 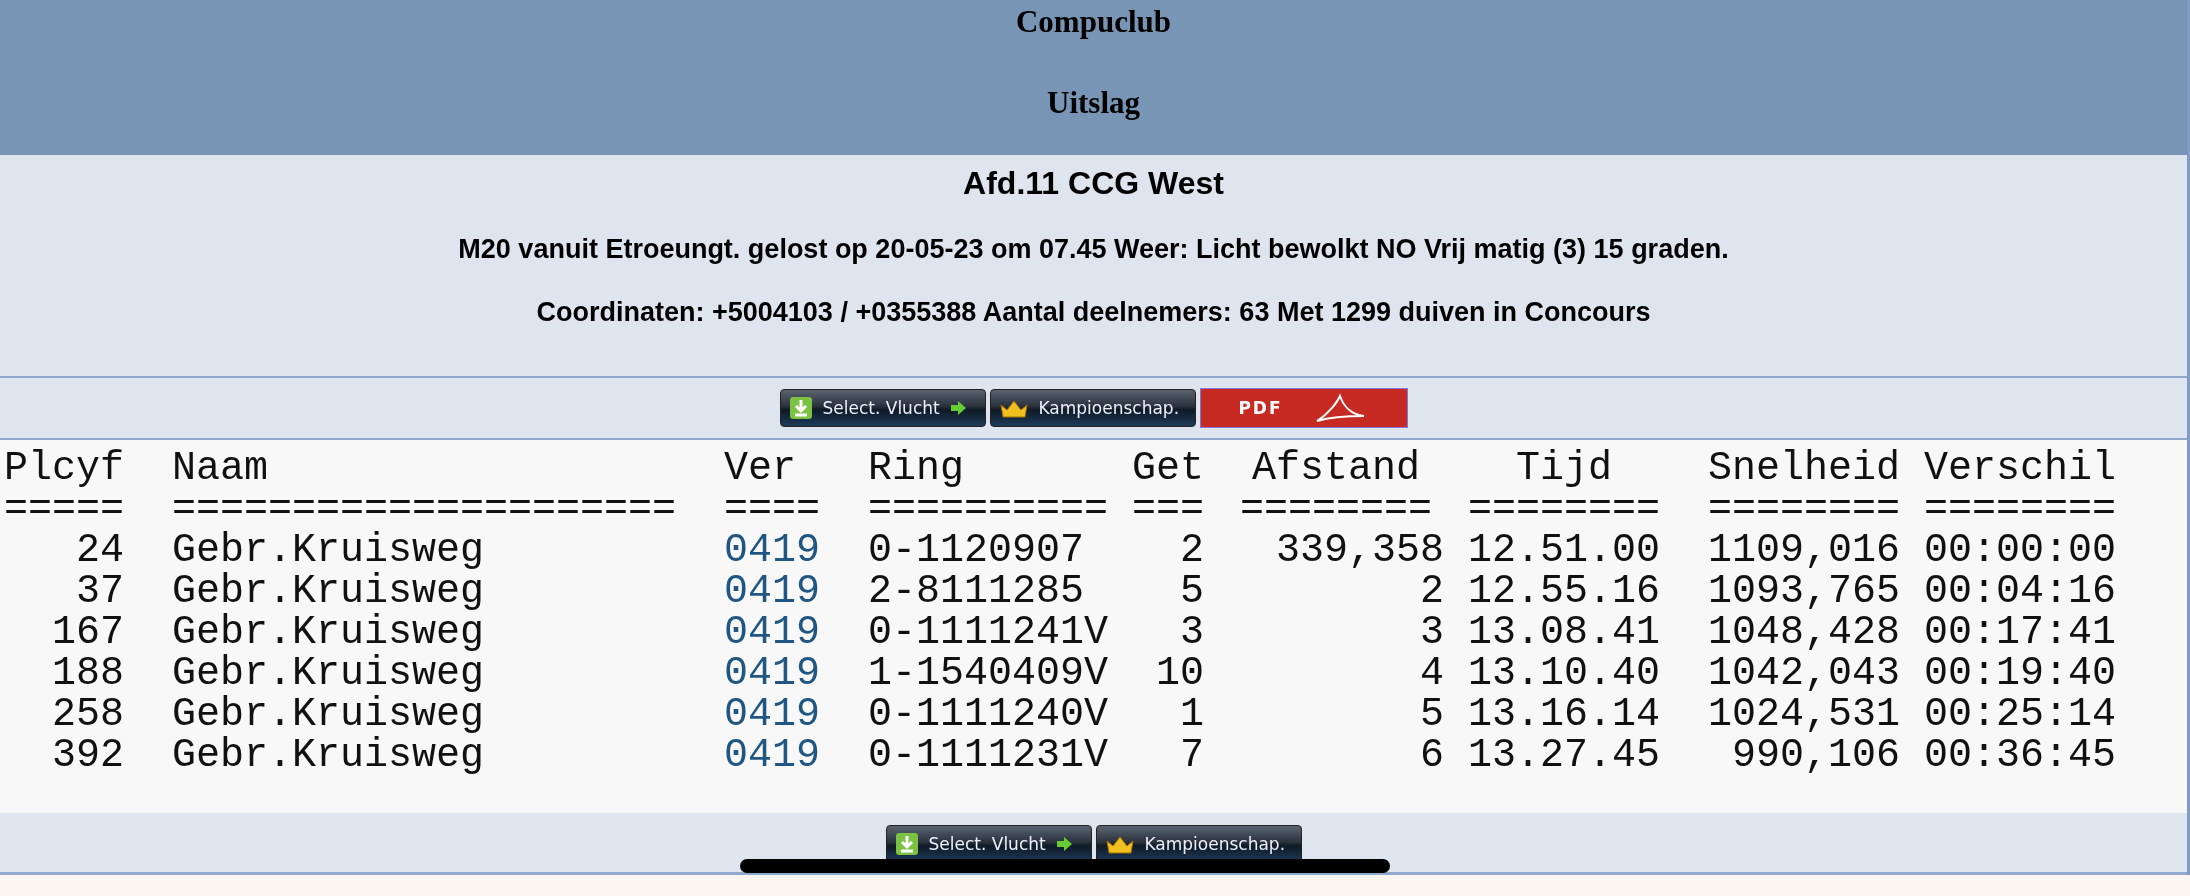 What do you see at coordinates (99, 591) in the screenshot?
I see `table-cell-text: 37` at bounding box center [99, 591].